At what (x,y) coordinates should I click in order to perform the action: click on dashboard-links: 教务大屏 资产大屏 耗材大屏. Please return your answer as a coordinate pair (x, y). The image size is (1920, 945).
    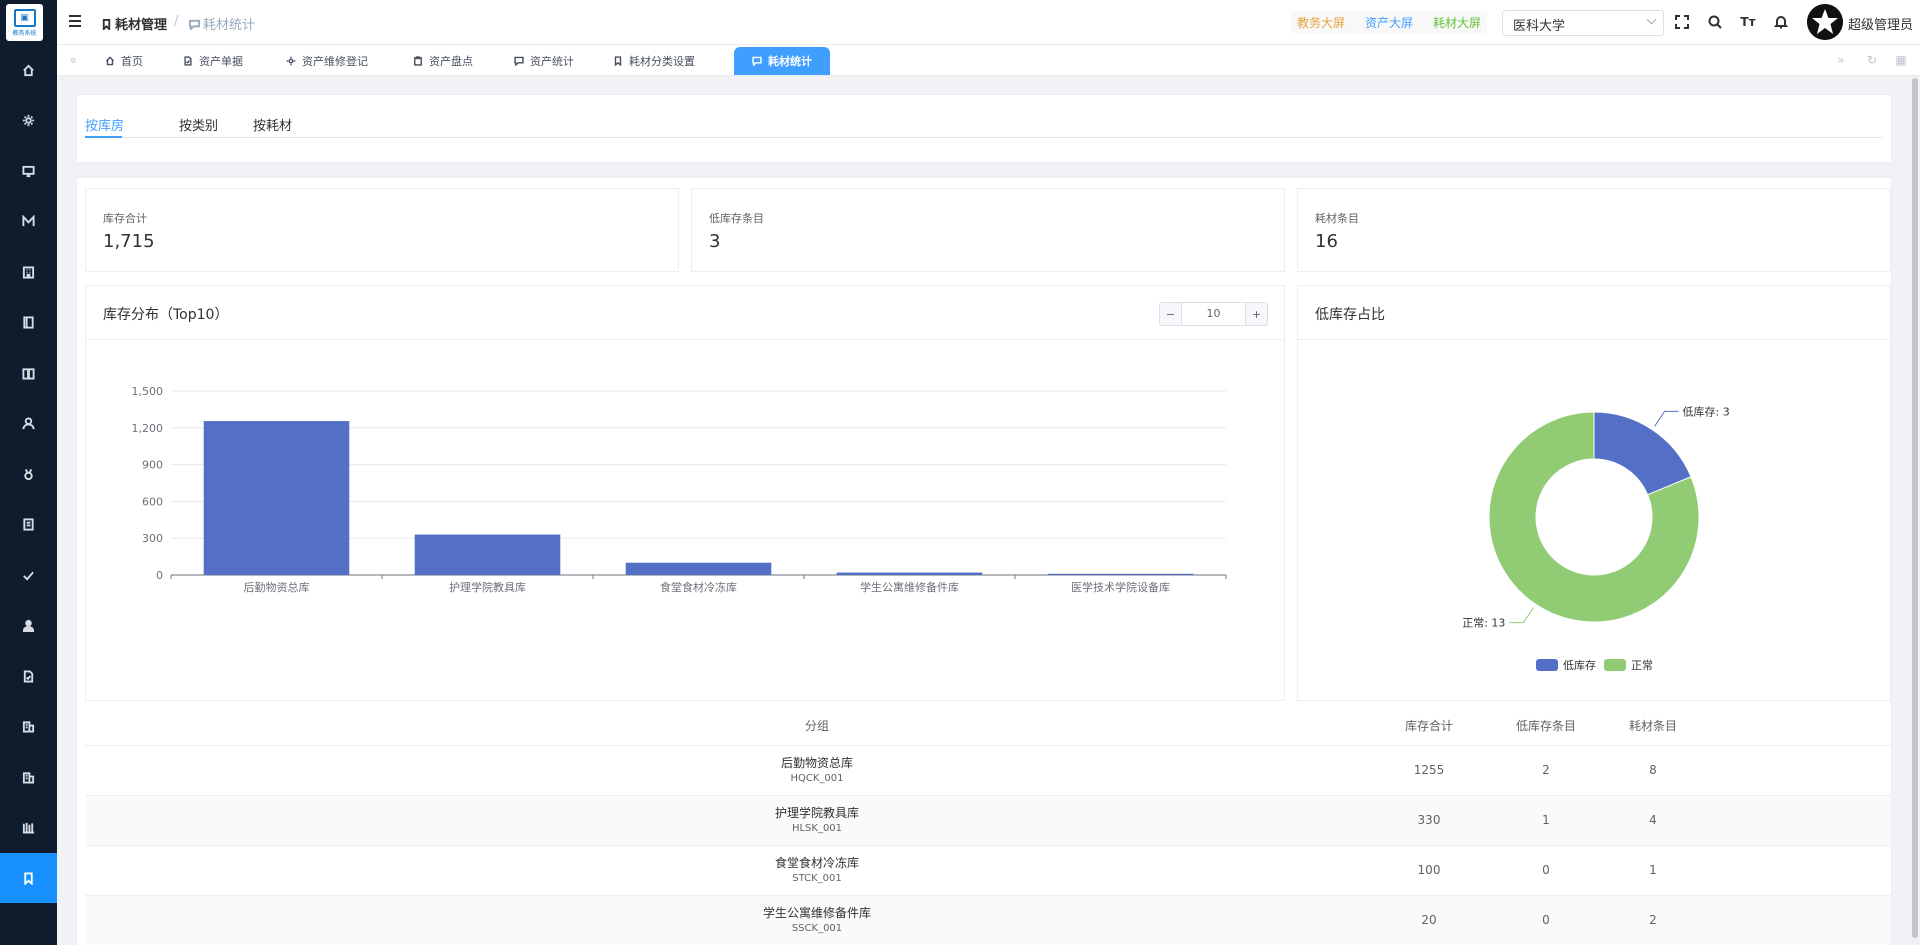
    Looking at the image, I should click on (1389, 22).